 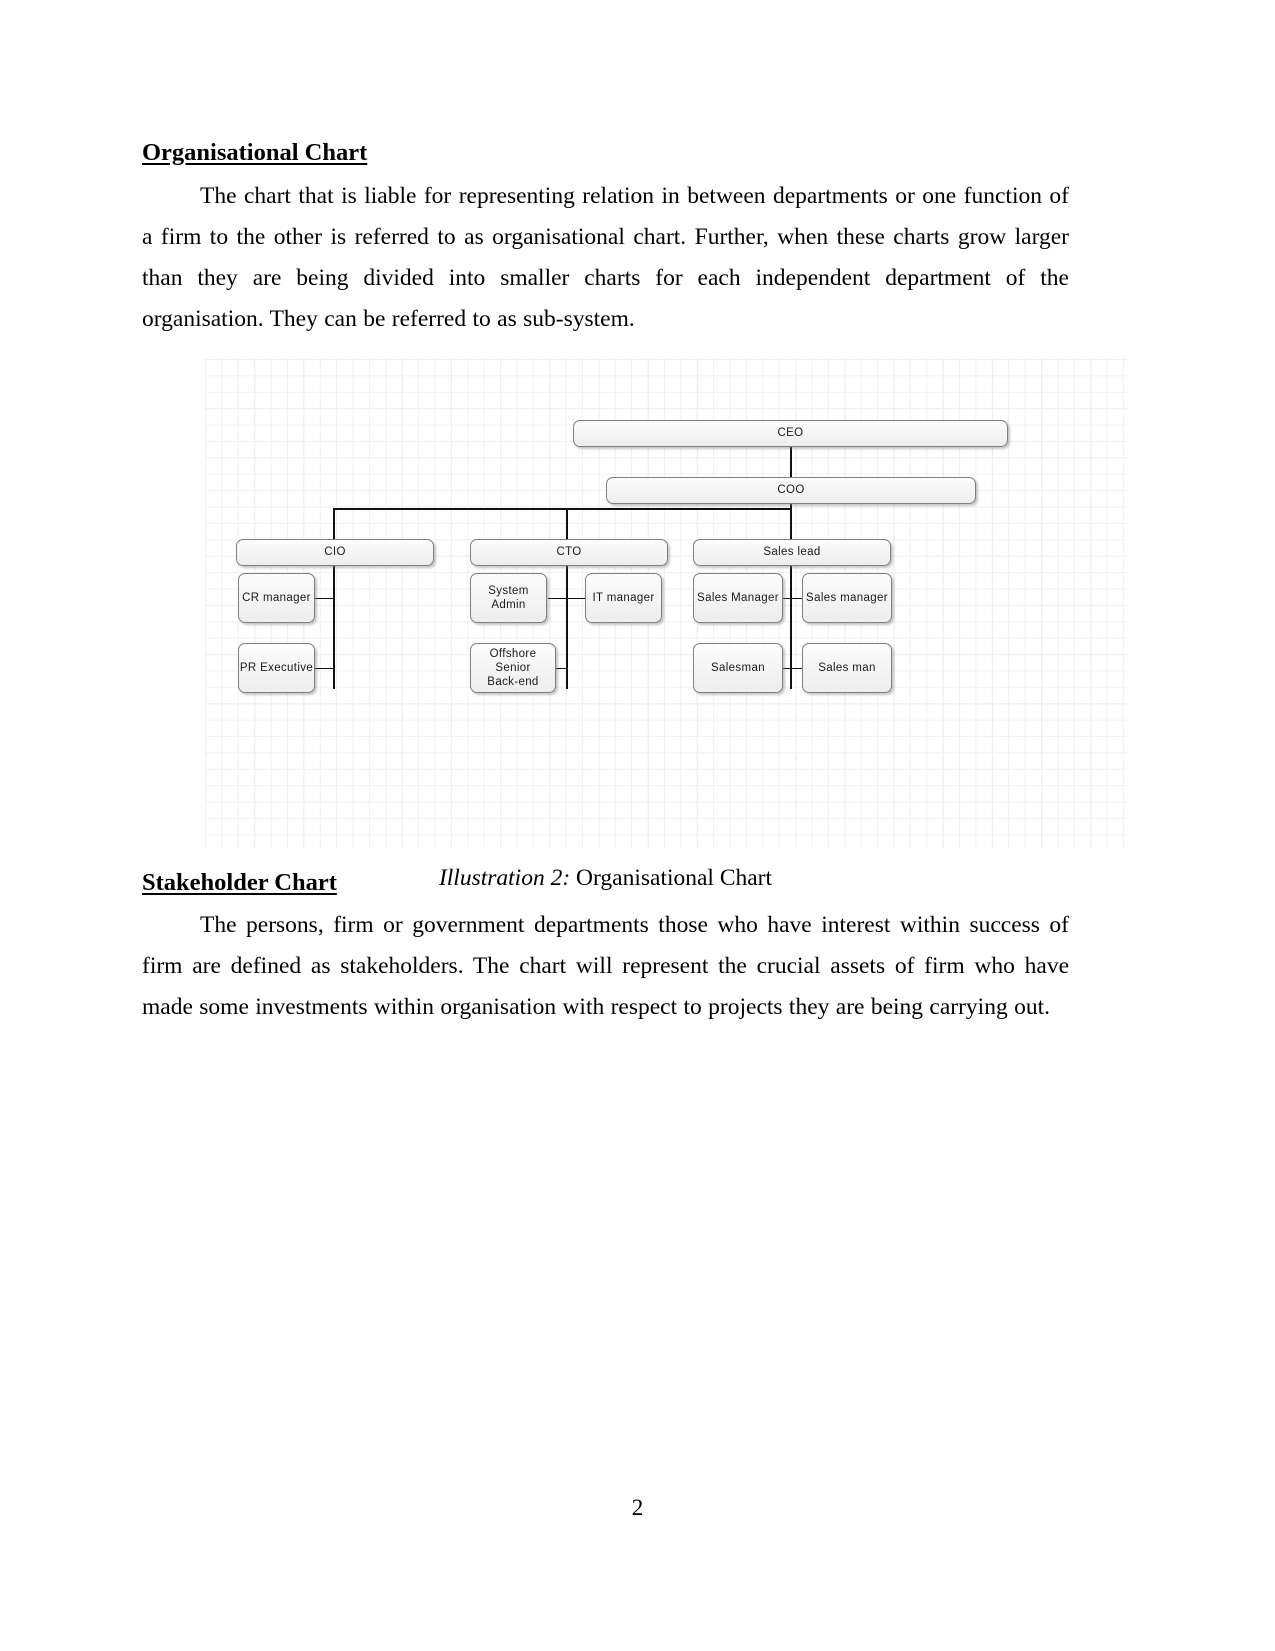 I want to click on node-sales-man: Sales man, so click(x=847, y=667).